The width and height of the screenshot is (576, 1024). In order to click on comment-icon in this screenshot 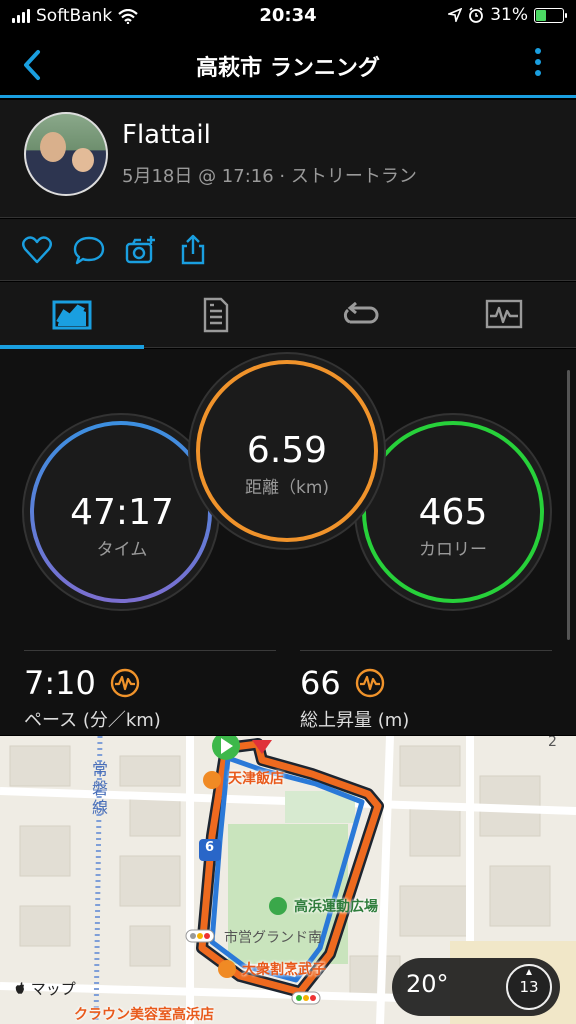, I will do `click(89, 250)`.